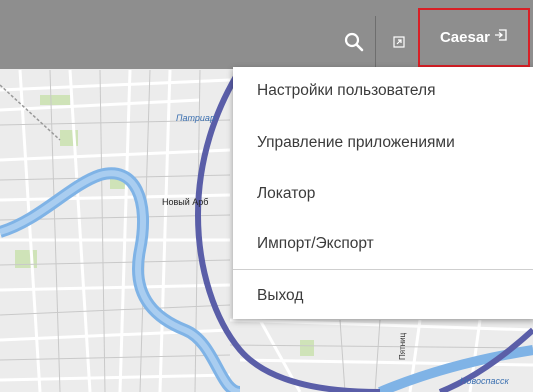  I want to click on menu-item-locator: Локатор, so click(383, 194).